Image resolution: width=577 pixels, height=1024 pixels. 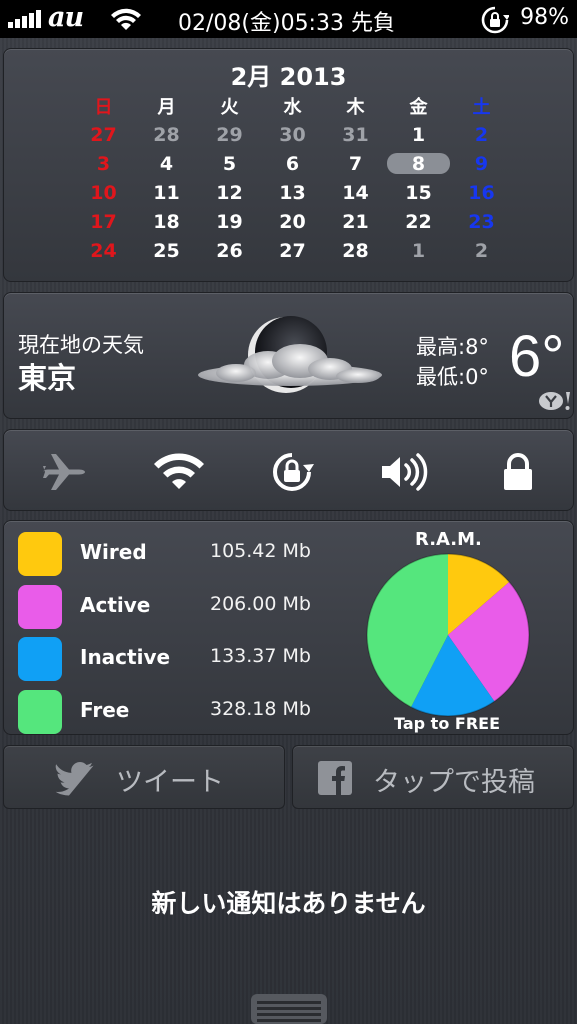 What do you see at coordinates (103, 221) in the screenshot?
I see `calendar-day: 17` at bounding box center [103, 221].